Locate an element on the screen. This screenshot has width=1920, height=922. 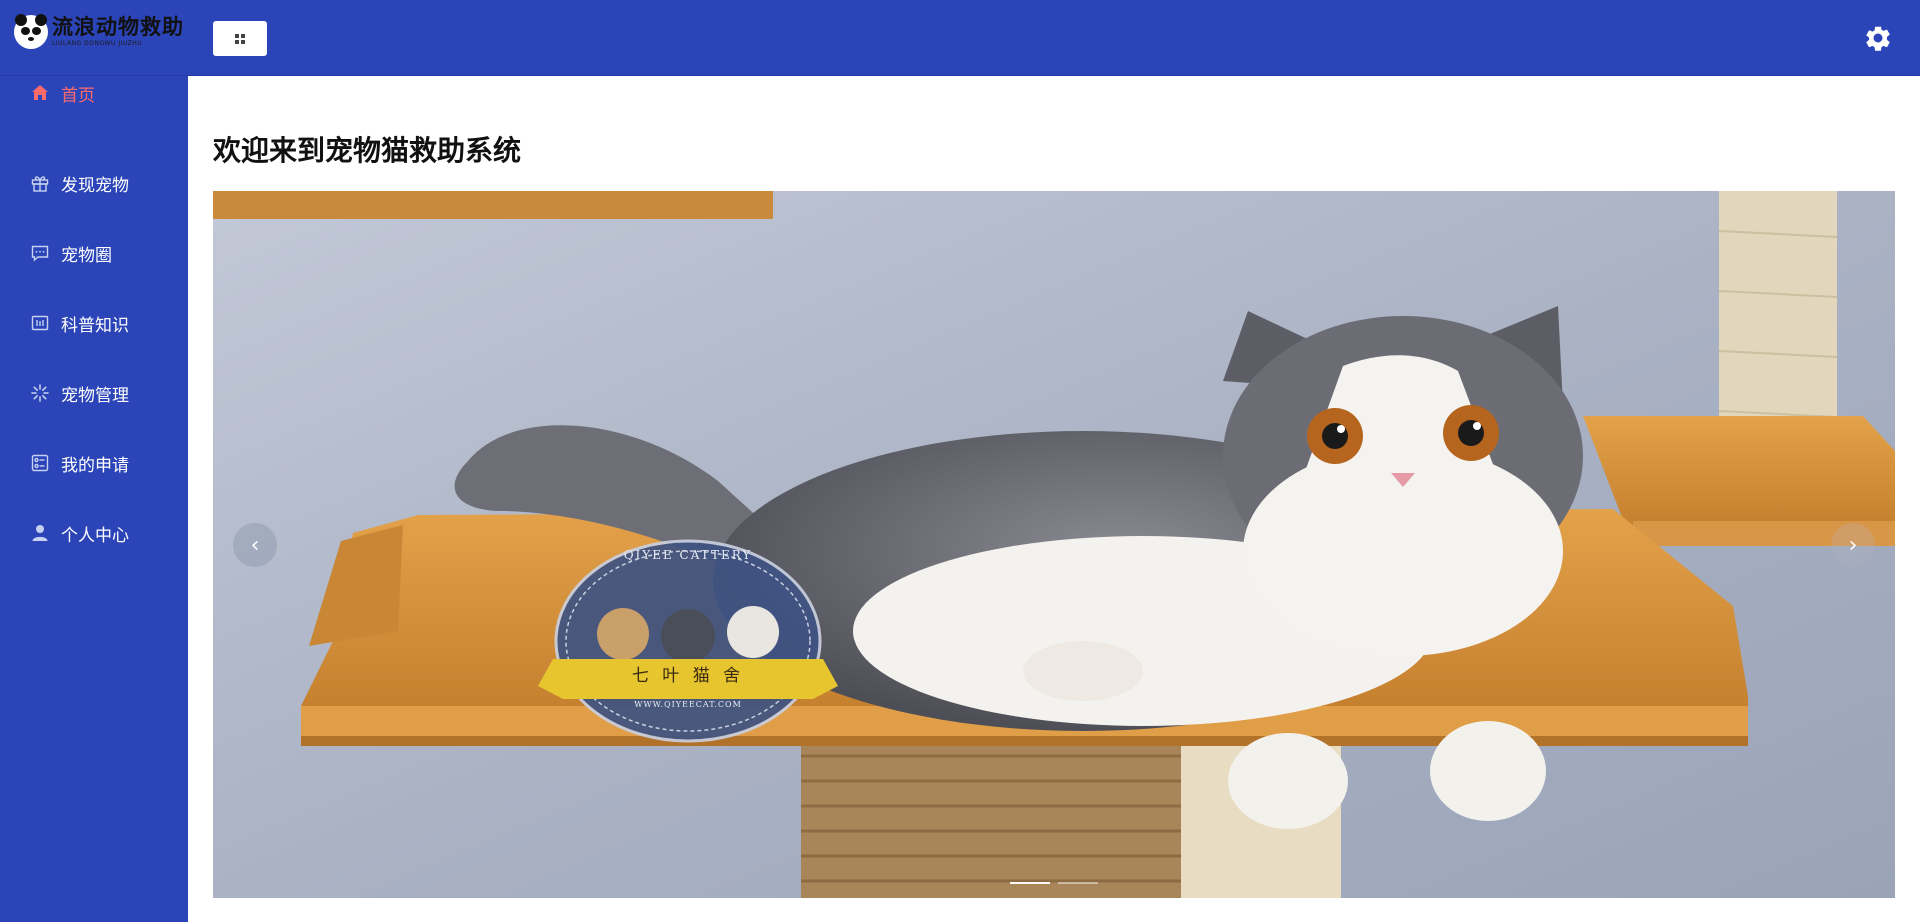
sidebar-item-label: 宠物管理 is located at coordinates (95, 395).